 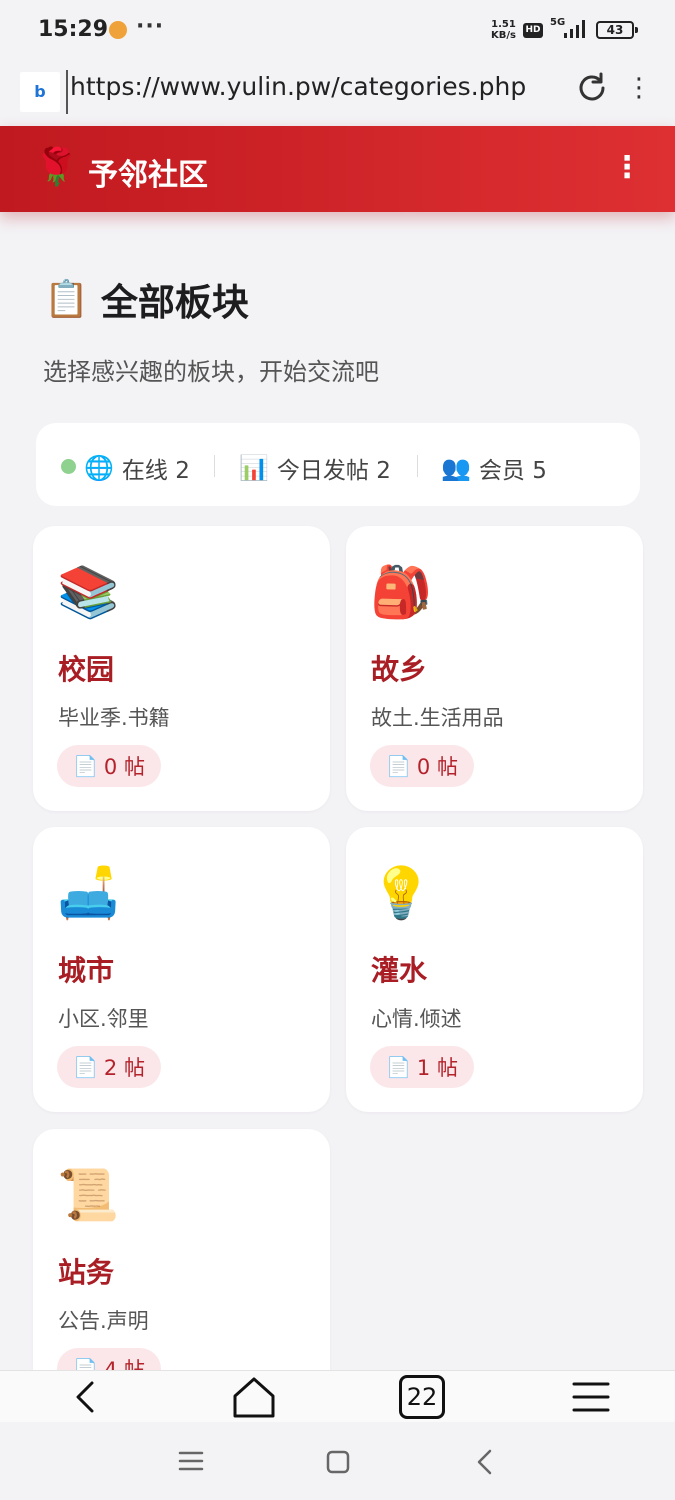 I want to click on page-title: 📋 全部板块, so click(x=146, y=299).